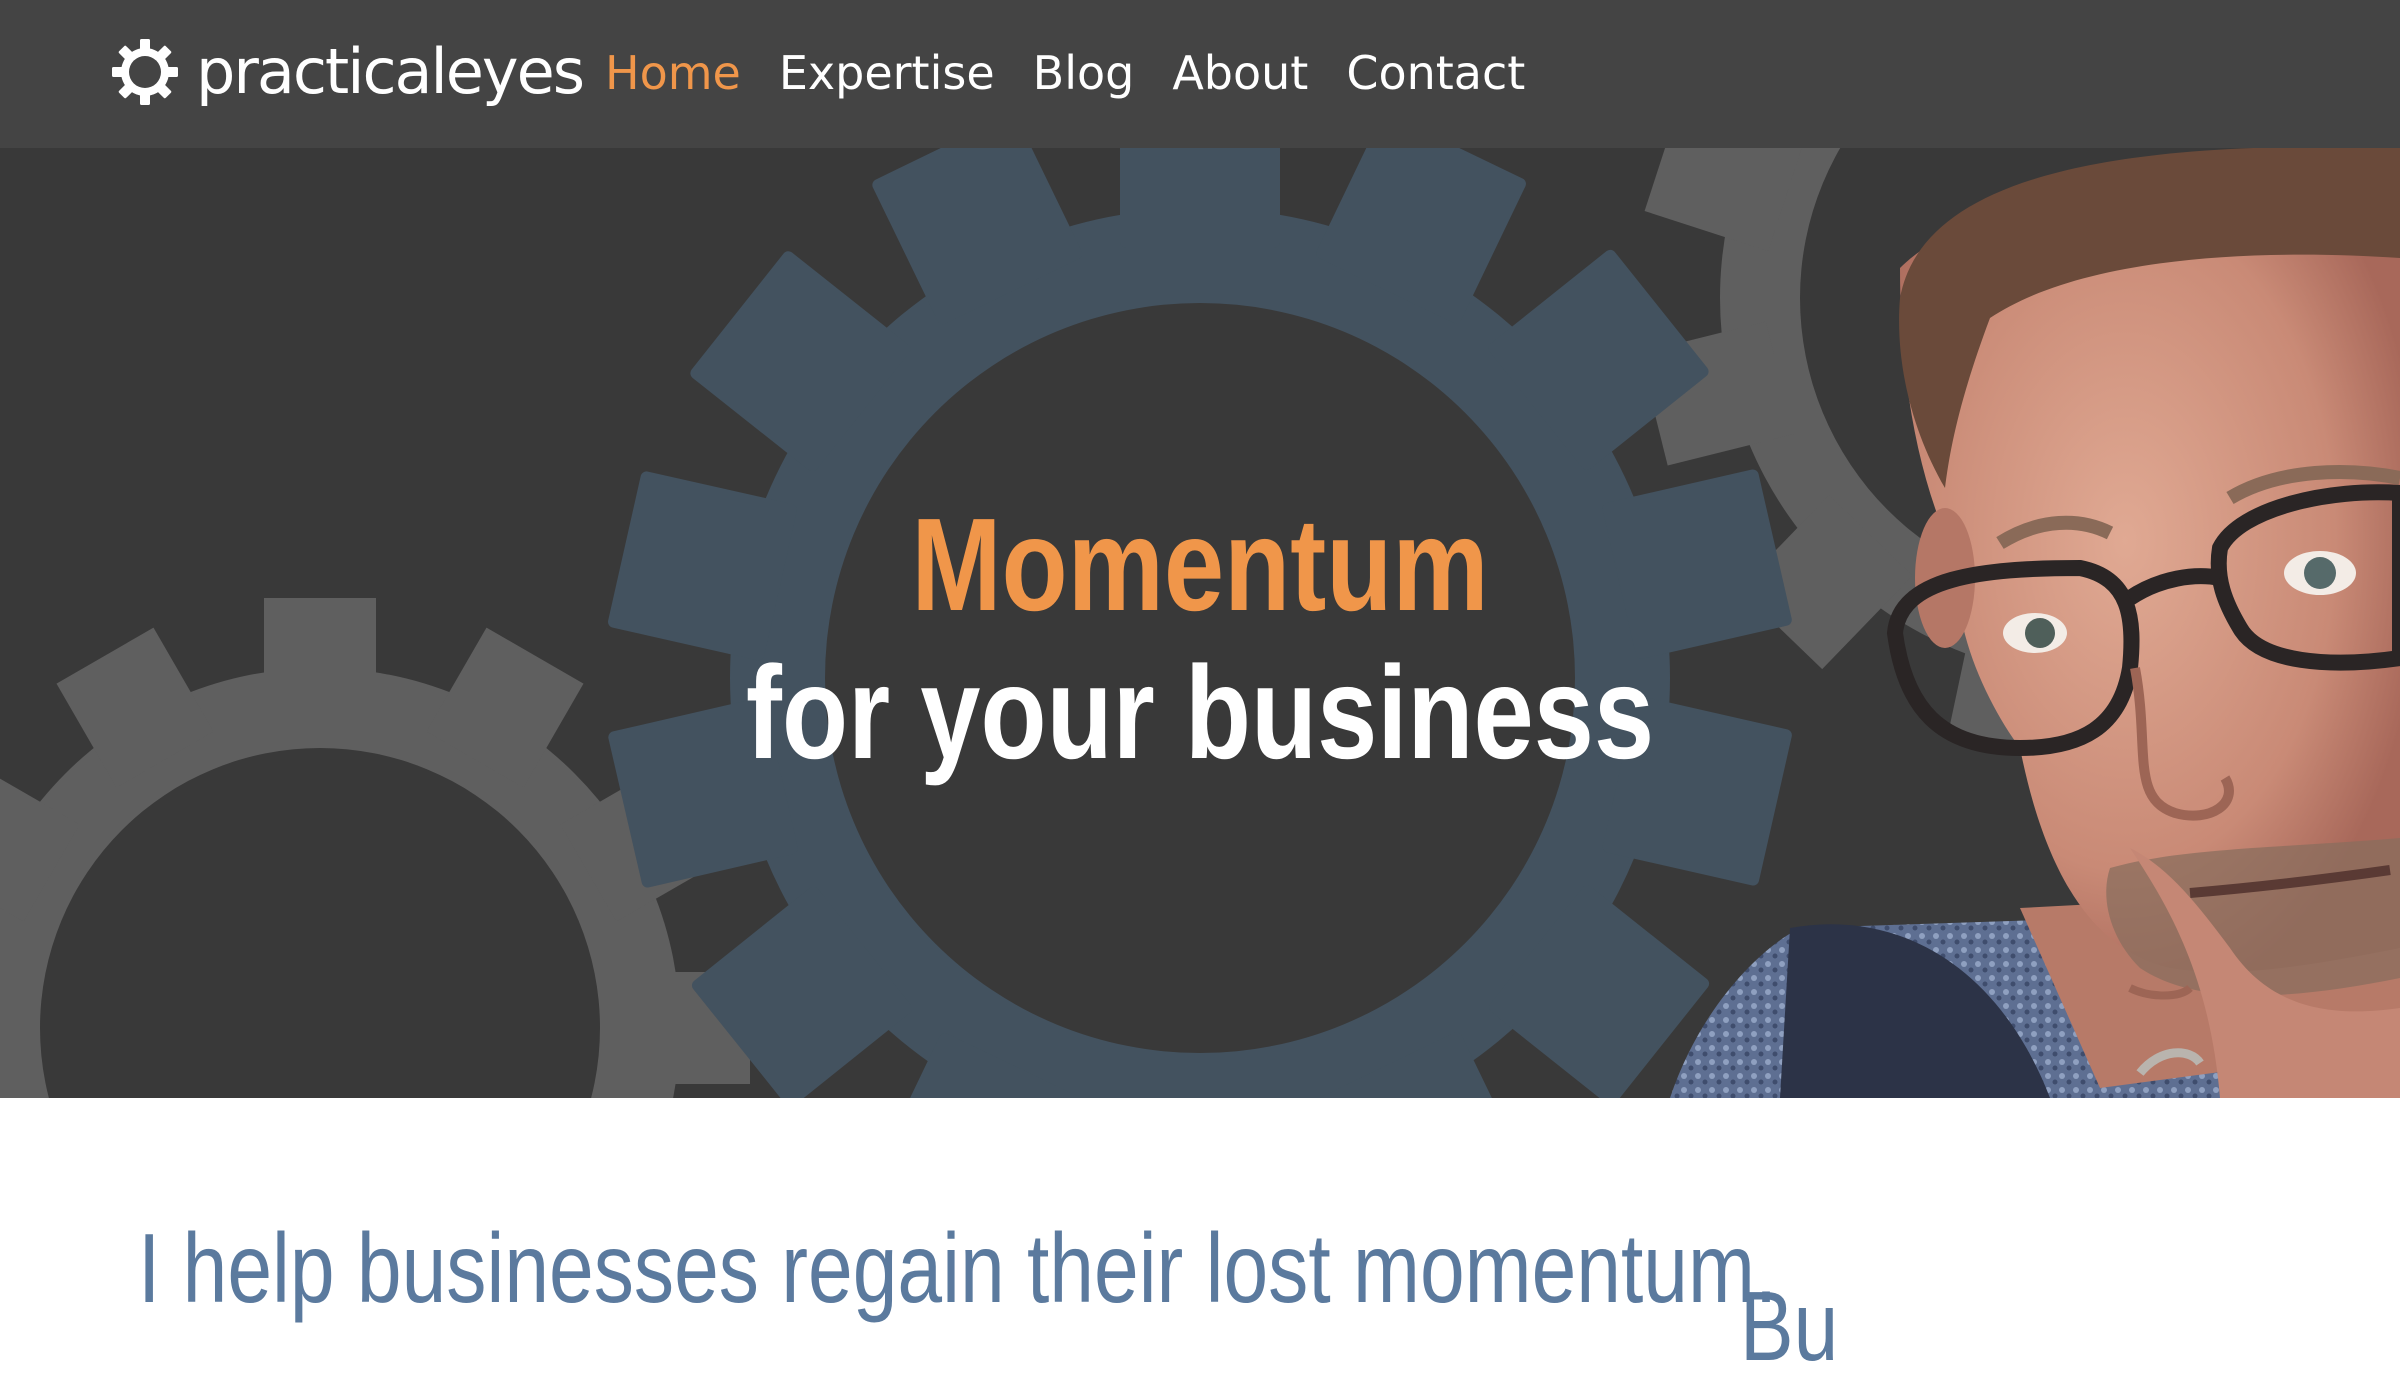 The height and width of the screenshot is (1386, 2400). I want to click on side-heading: Bu, so click(1789, 1326).